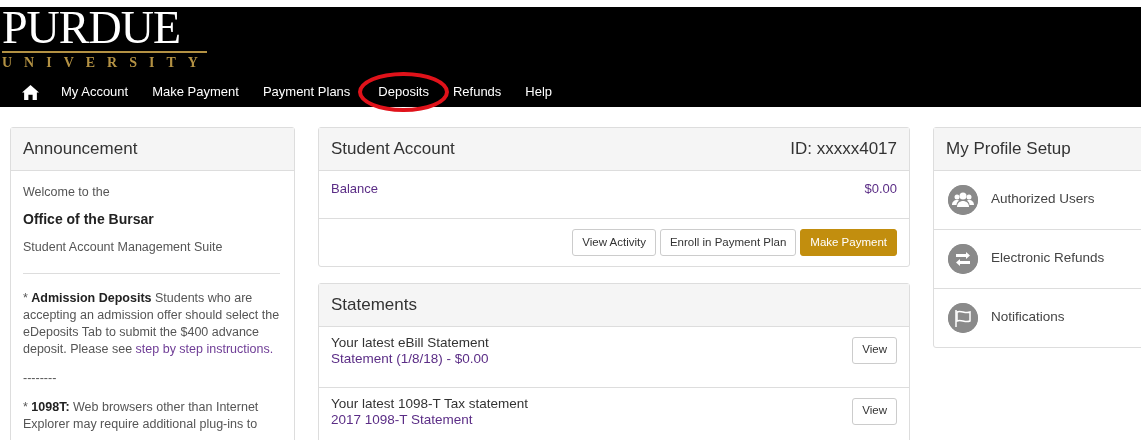 The width and height of the screenshot is (1141, 440). Describe the element at coordinates (963, 317) in the screenshot. I see `flag-icon` at that location.